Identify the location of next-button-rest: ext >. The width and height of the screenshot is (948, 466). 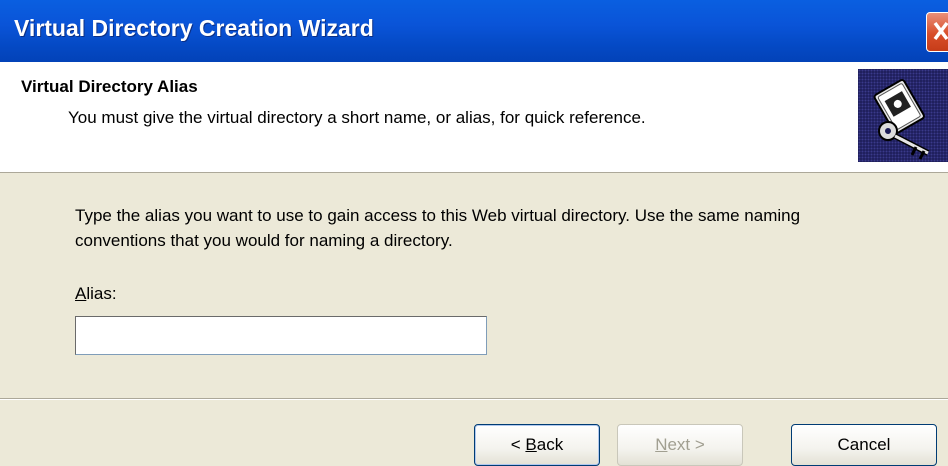
(686, 444).